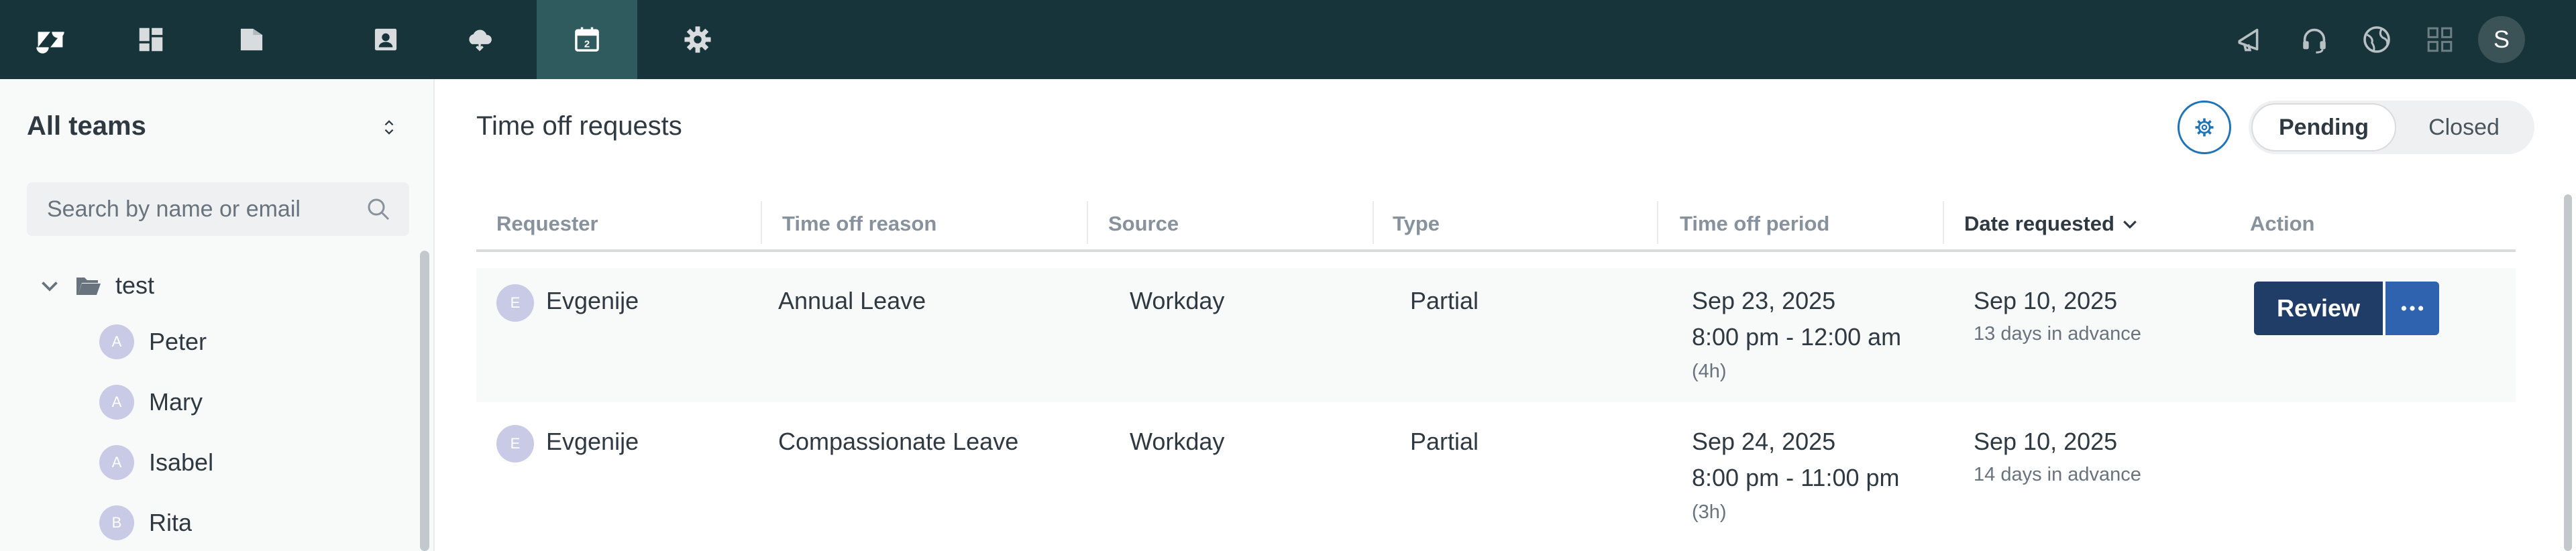 This screenshot has width=2576, height=551. What do you see at coordinates (859, 224) in the screenshot?
I see `column-header-reason: Time off reason` at bounding box center [859, 224].